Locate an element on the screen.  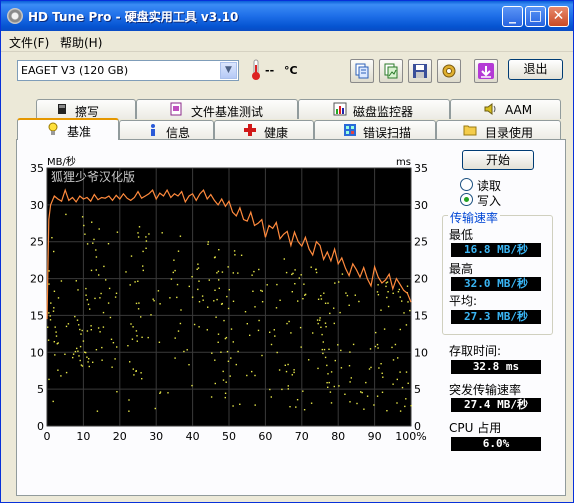
tab-health: 健康 is located at coordinates (264, 130).